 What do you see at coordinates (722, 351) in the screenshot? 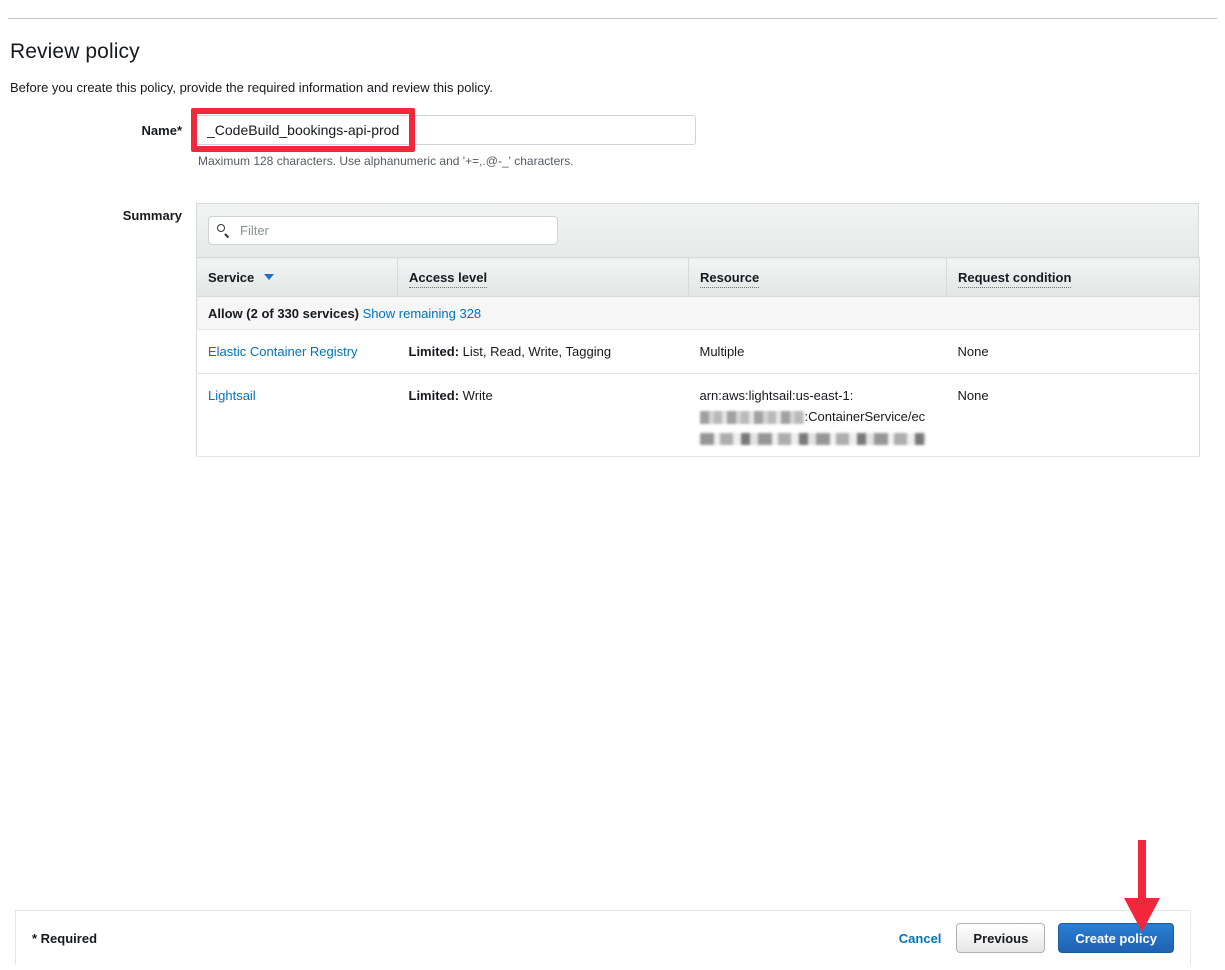
I see `resource-value: Multiple` at bounding box center [722, 351].